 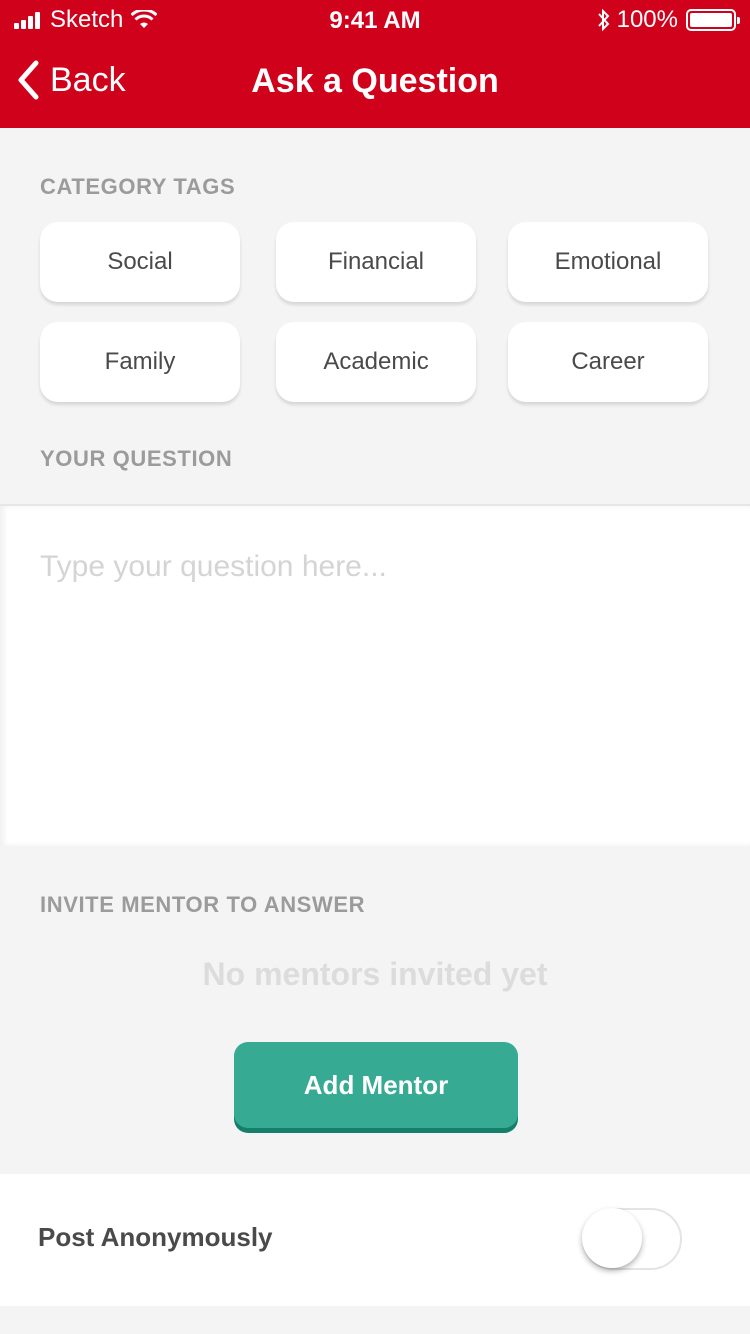 I want to click on bluetooth-icon, so click(x=603, y=20).